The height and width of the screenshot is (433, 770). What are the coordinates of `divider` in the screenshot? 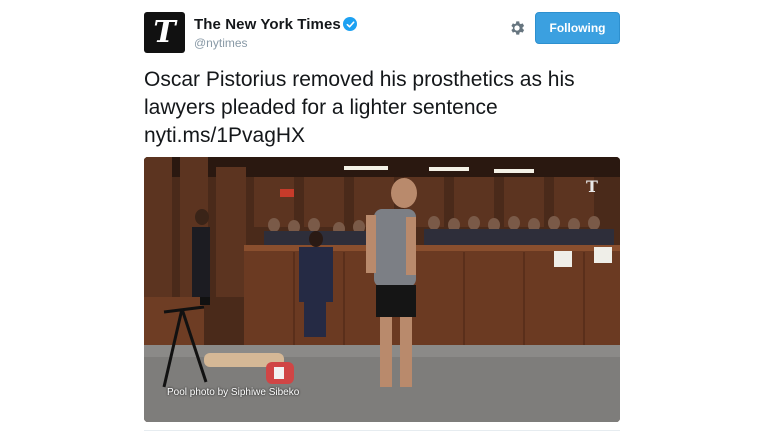 It's located at (382, 430).